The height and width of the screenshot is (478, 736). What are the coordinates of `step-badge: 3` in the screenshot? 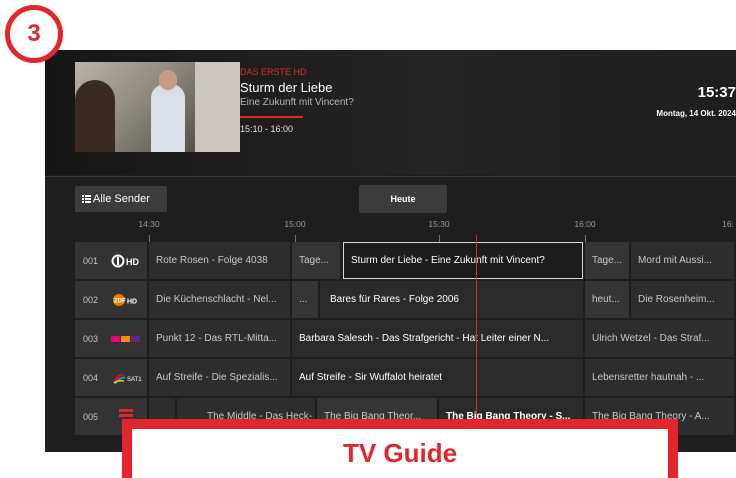 It's located at (34, 34).